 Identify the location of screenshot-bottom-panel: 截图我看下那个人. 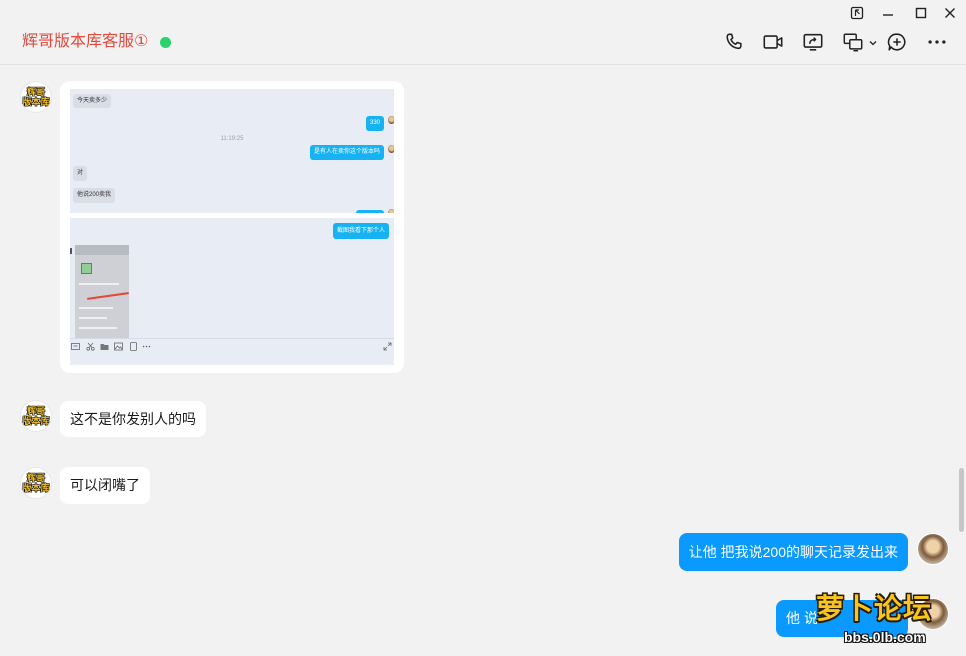
(232, 278).